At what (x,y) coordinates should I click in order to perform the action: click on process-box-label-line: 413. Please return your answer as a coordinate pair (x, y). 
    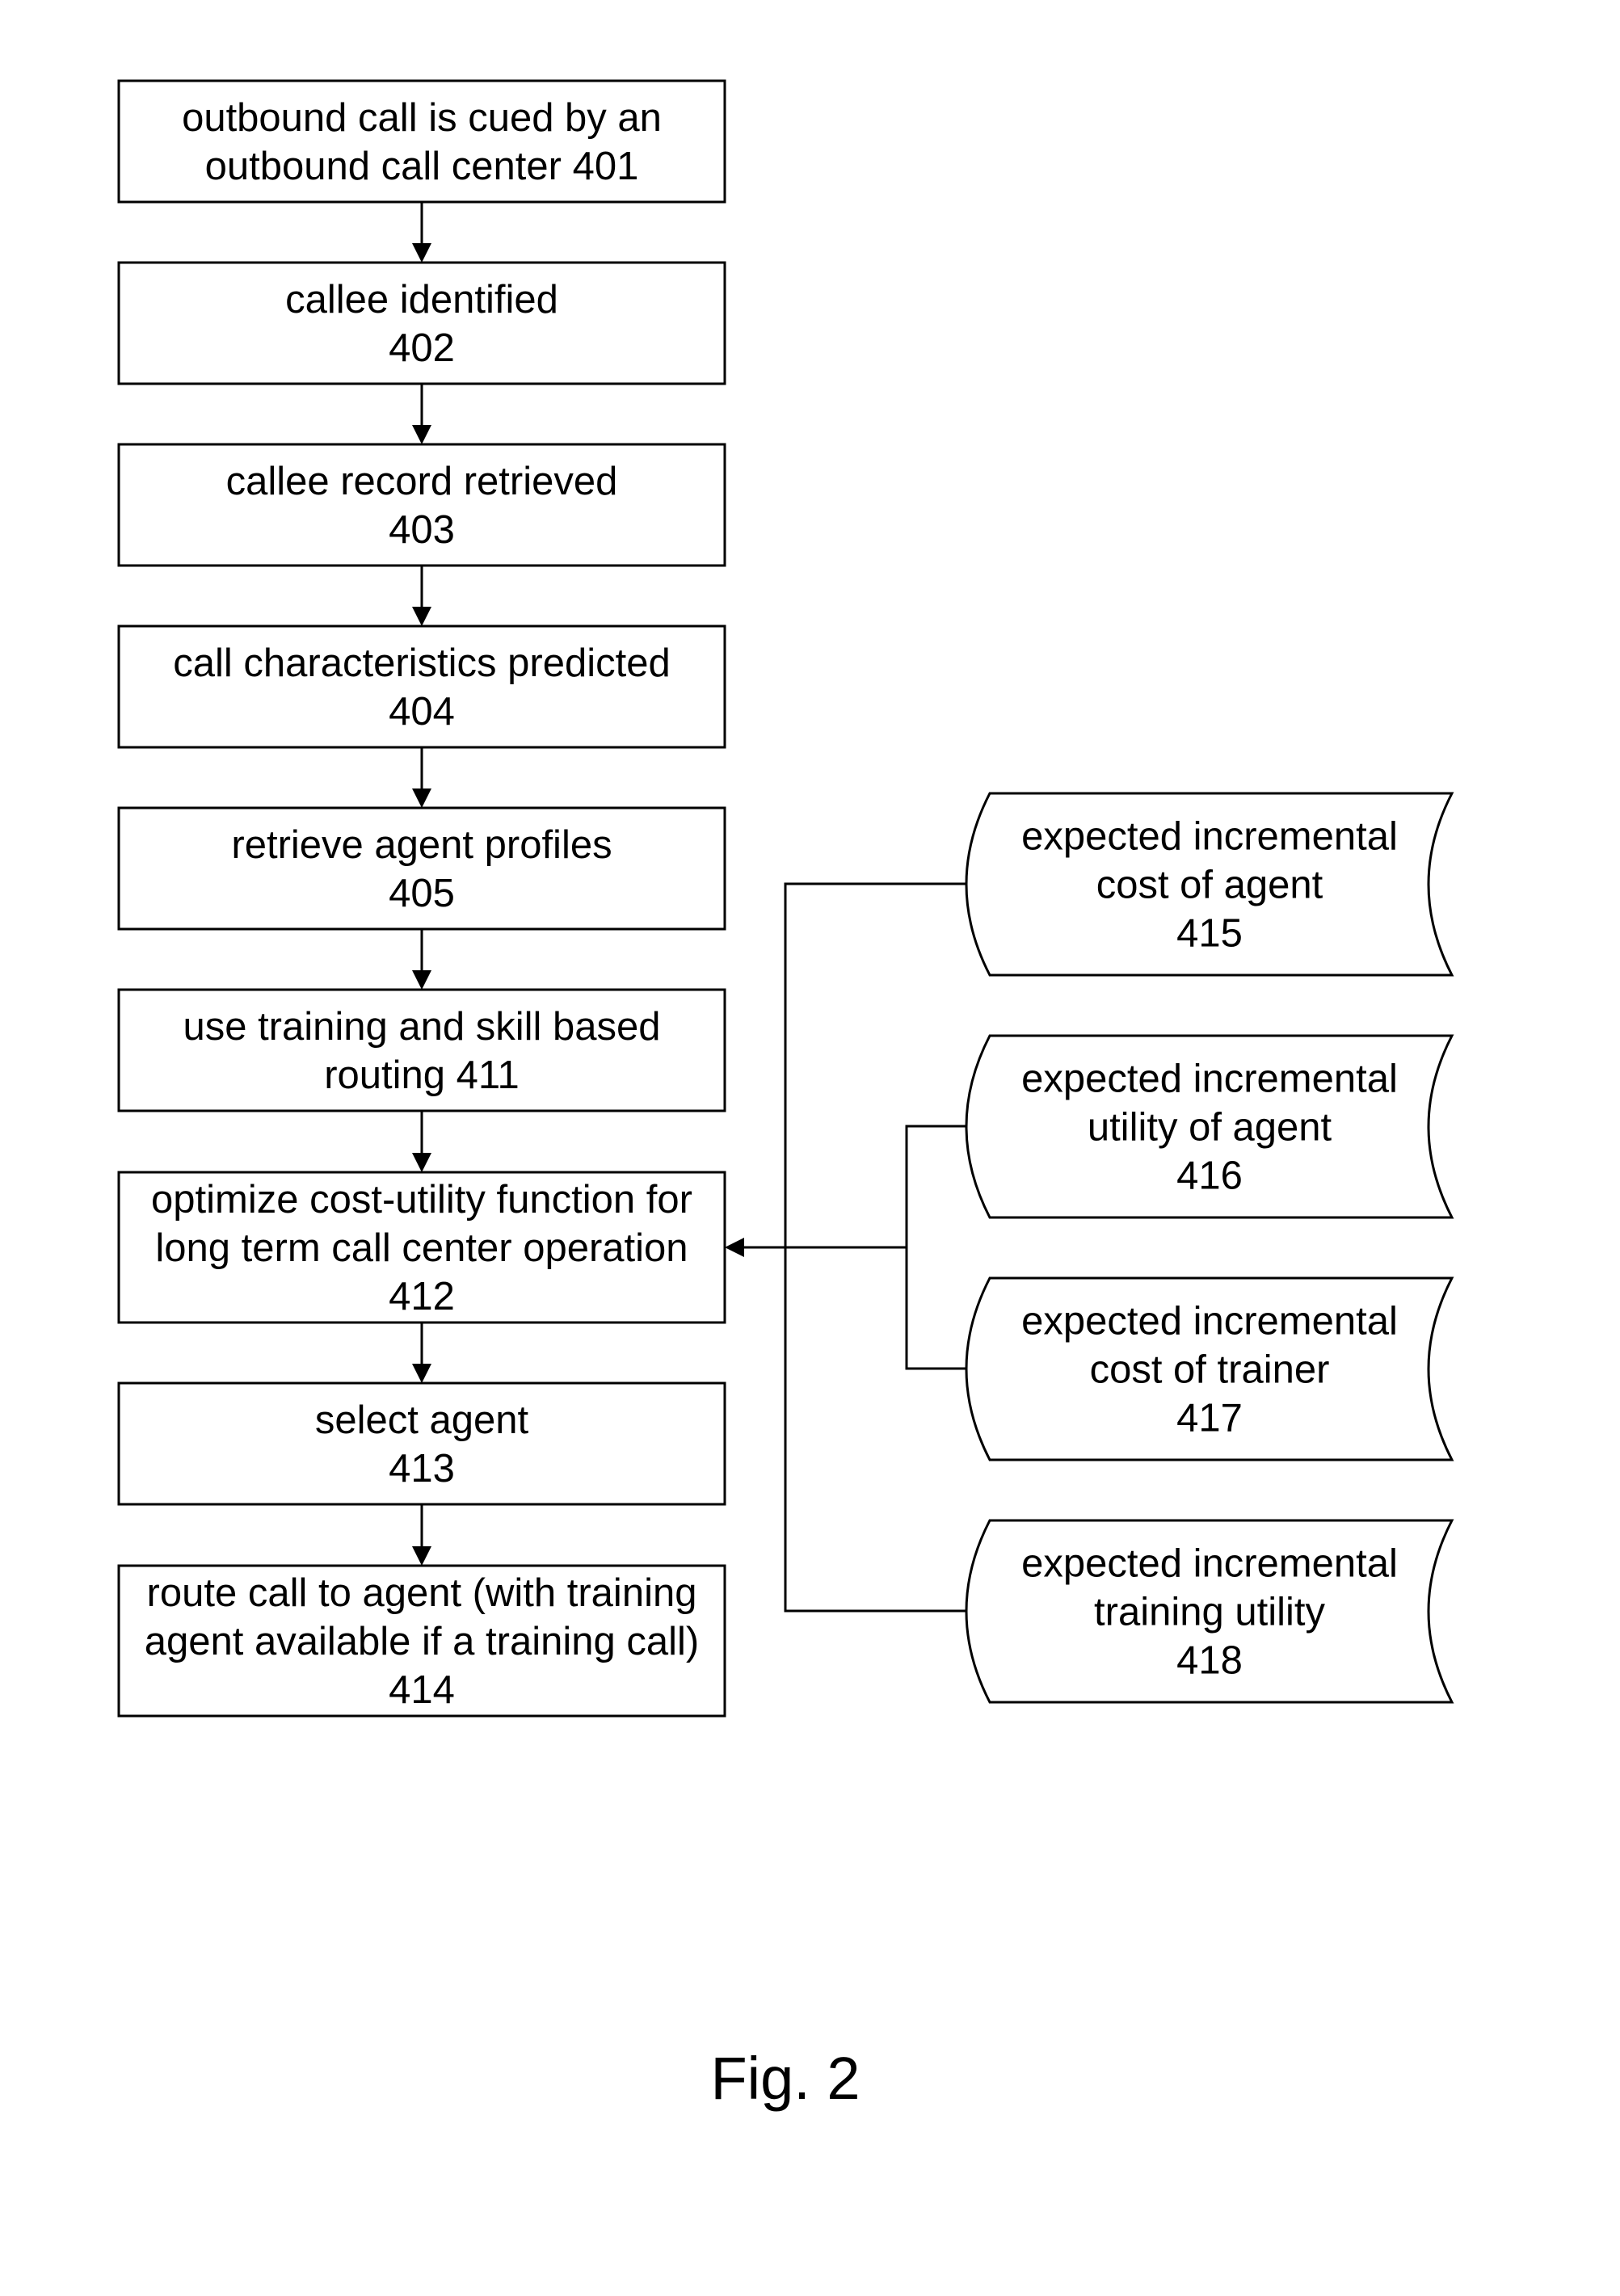
    Looking at the image, I should click on (422, 1469).